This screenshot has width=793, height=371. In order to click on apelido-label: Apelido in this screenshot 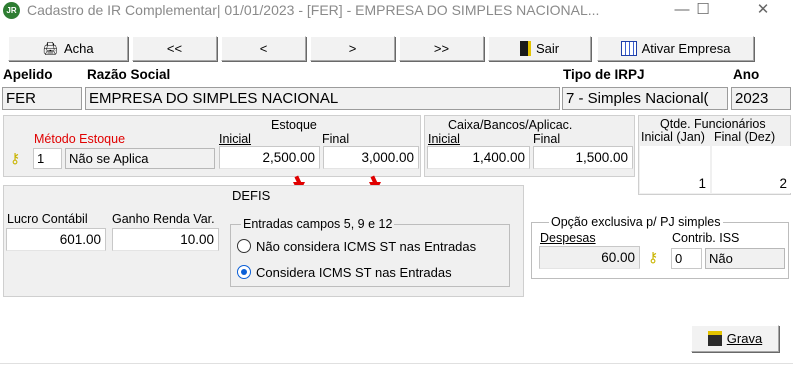, I will do `click(28, 74)`.